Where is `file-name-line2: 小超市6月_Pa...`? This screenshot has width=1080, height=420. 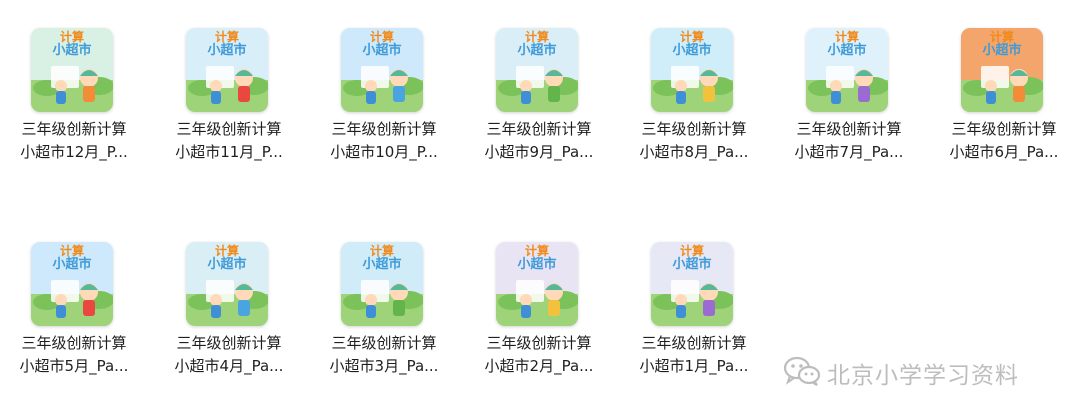
file-name-line2: 小超市6月_Pa... is located at coordinates (1004, 152).